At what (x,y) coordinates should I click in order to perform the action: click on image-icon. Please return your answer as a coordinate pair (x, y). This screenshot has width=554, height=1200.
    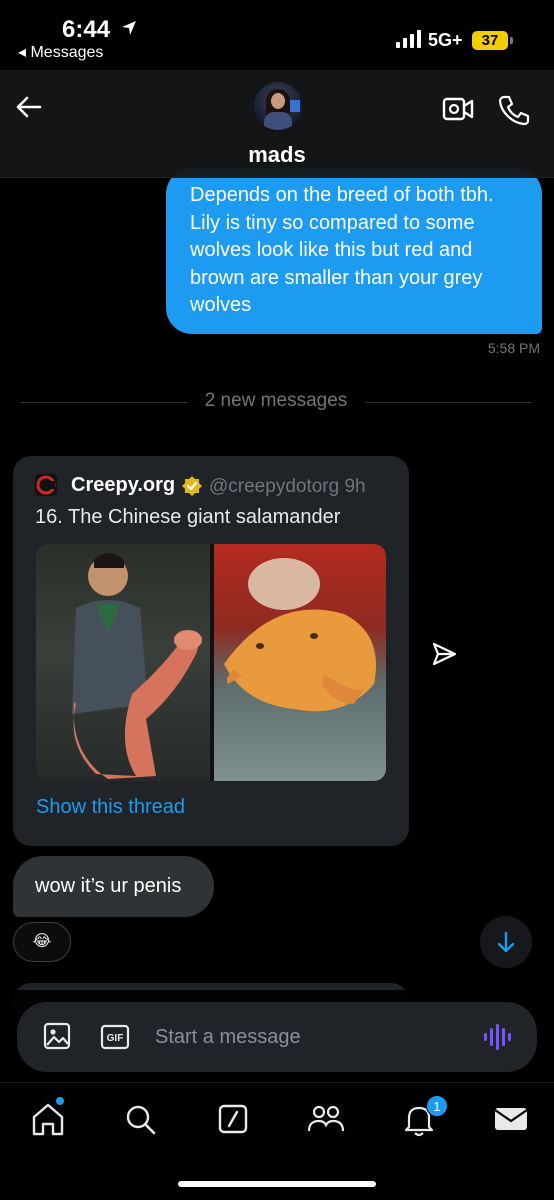
    Looking at the image, I should click on (57, 1036).